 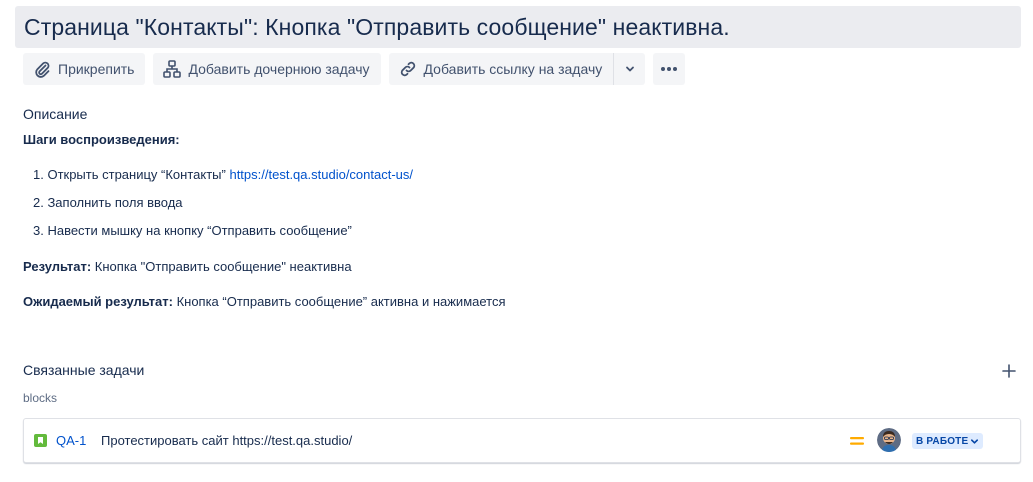 What do you see at coordinates (55, 114) in the screenshot?
I see `description-heading: Описание` at bounding box center [55, 114].